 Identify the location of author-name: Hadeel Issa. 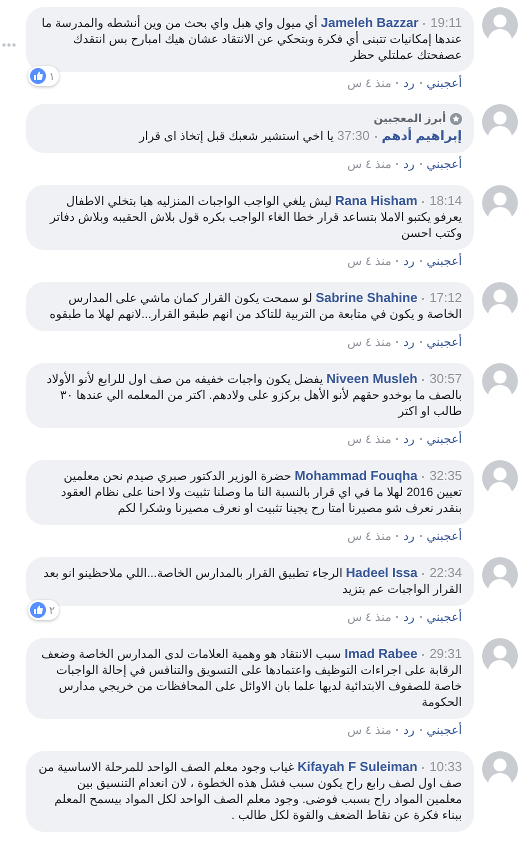
(382, 572).